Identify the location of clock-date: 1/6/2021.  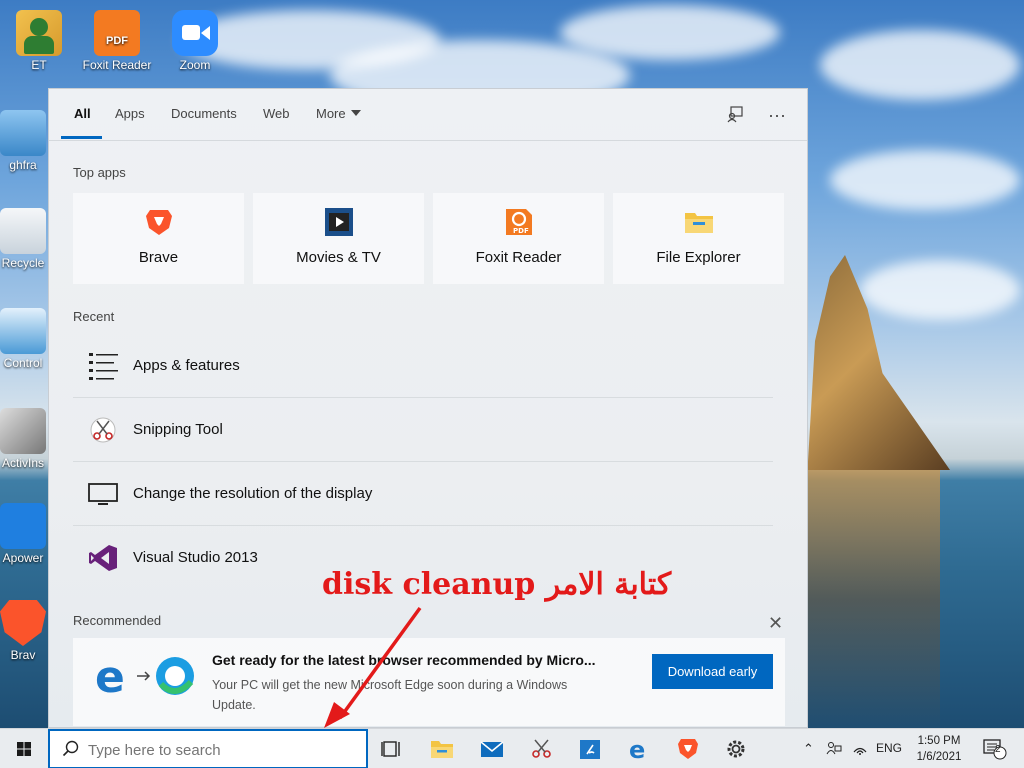
(939, 757).